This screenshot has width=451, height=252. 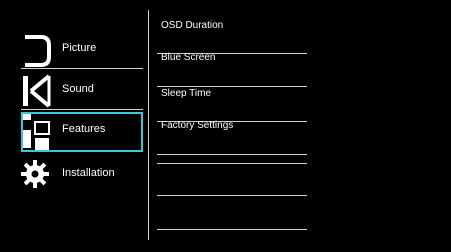 I want to click on menu-item-label: Features, so click(x=84, y=129).